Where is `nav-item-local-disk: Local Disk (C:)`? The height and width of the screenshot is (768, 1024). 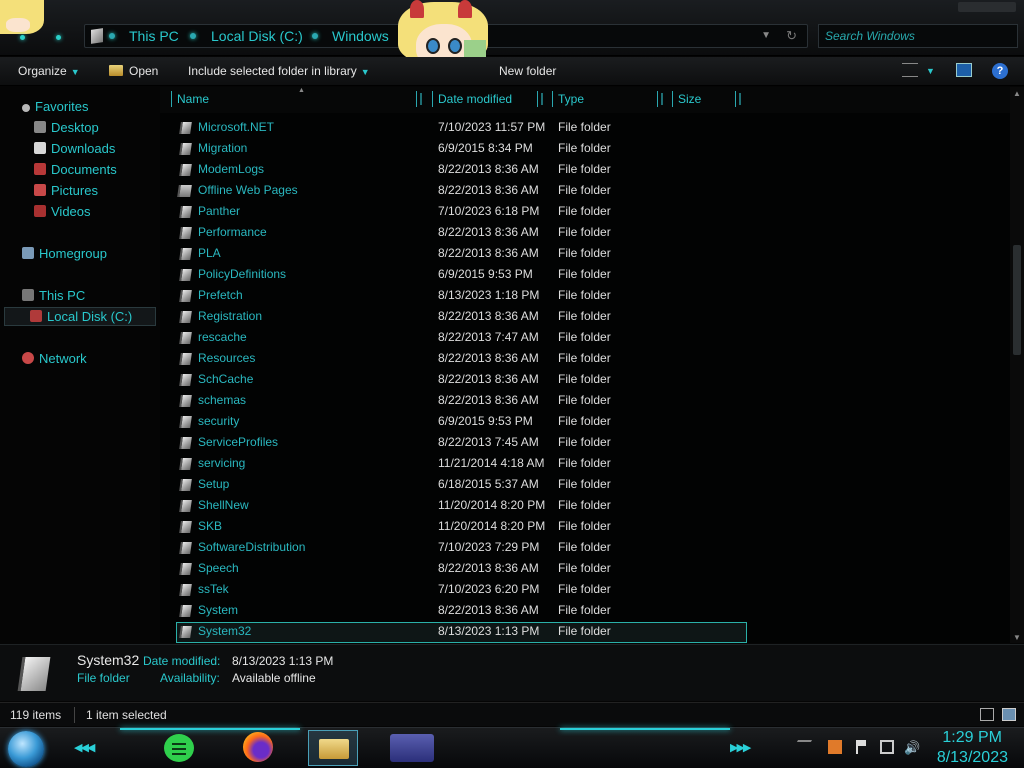 nav-item-local-disk: Local Disk (C:) is located at coordinates (81, 316).